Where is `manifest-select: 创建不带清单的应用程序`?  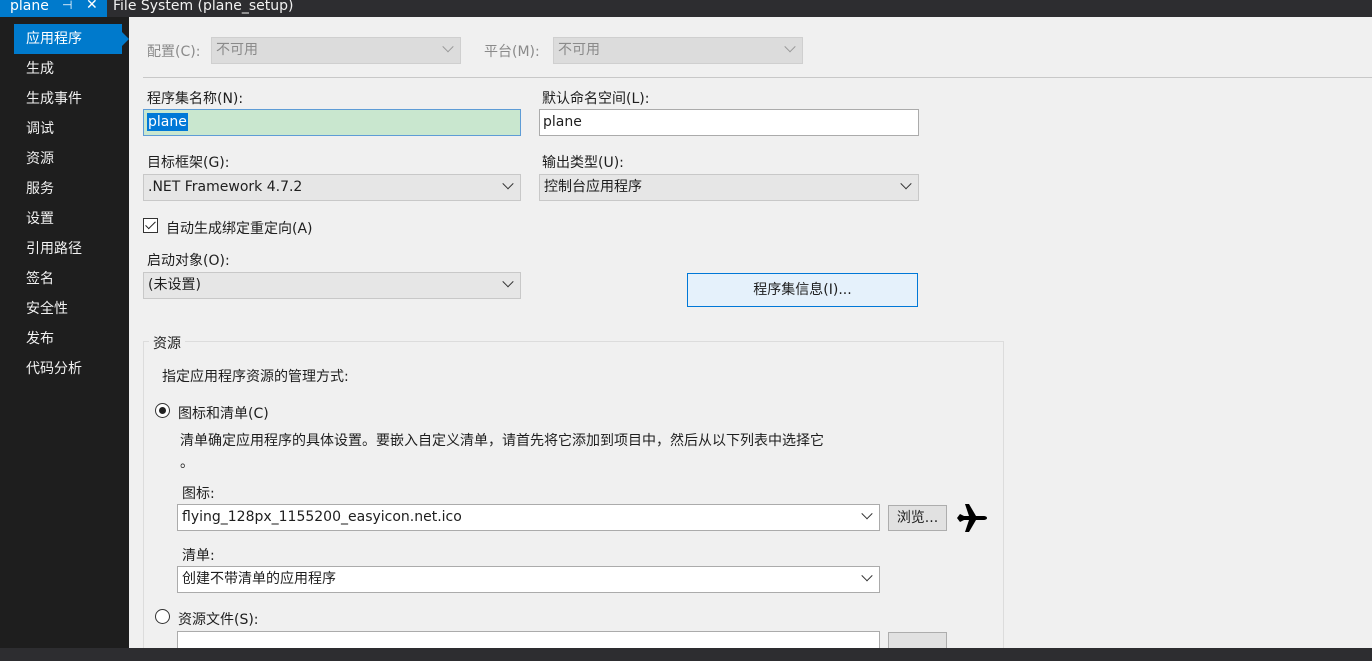 manifest-select: 创建不带清单的应用程序 is located at coordinates (528, 579).